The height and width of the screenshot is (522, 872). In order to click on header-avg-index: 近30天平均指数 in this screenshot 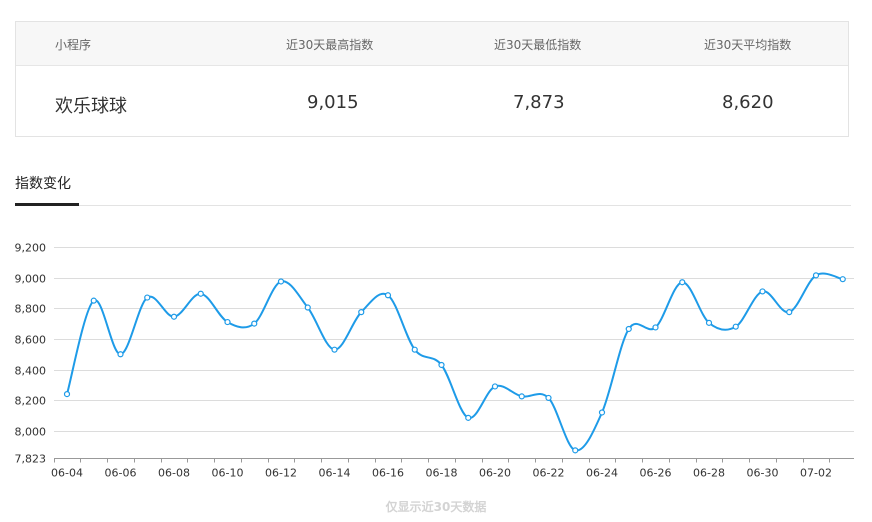, I will do `click(748, 45)`.